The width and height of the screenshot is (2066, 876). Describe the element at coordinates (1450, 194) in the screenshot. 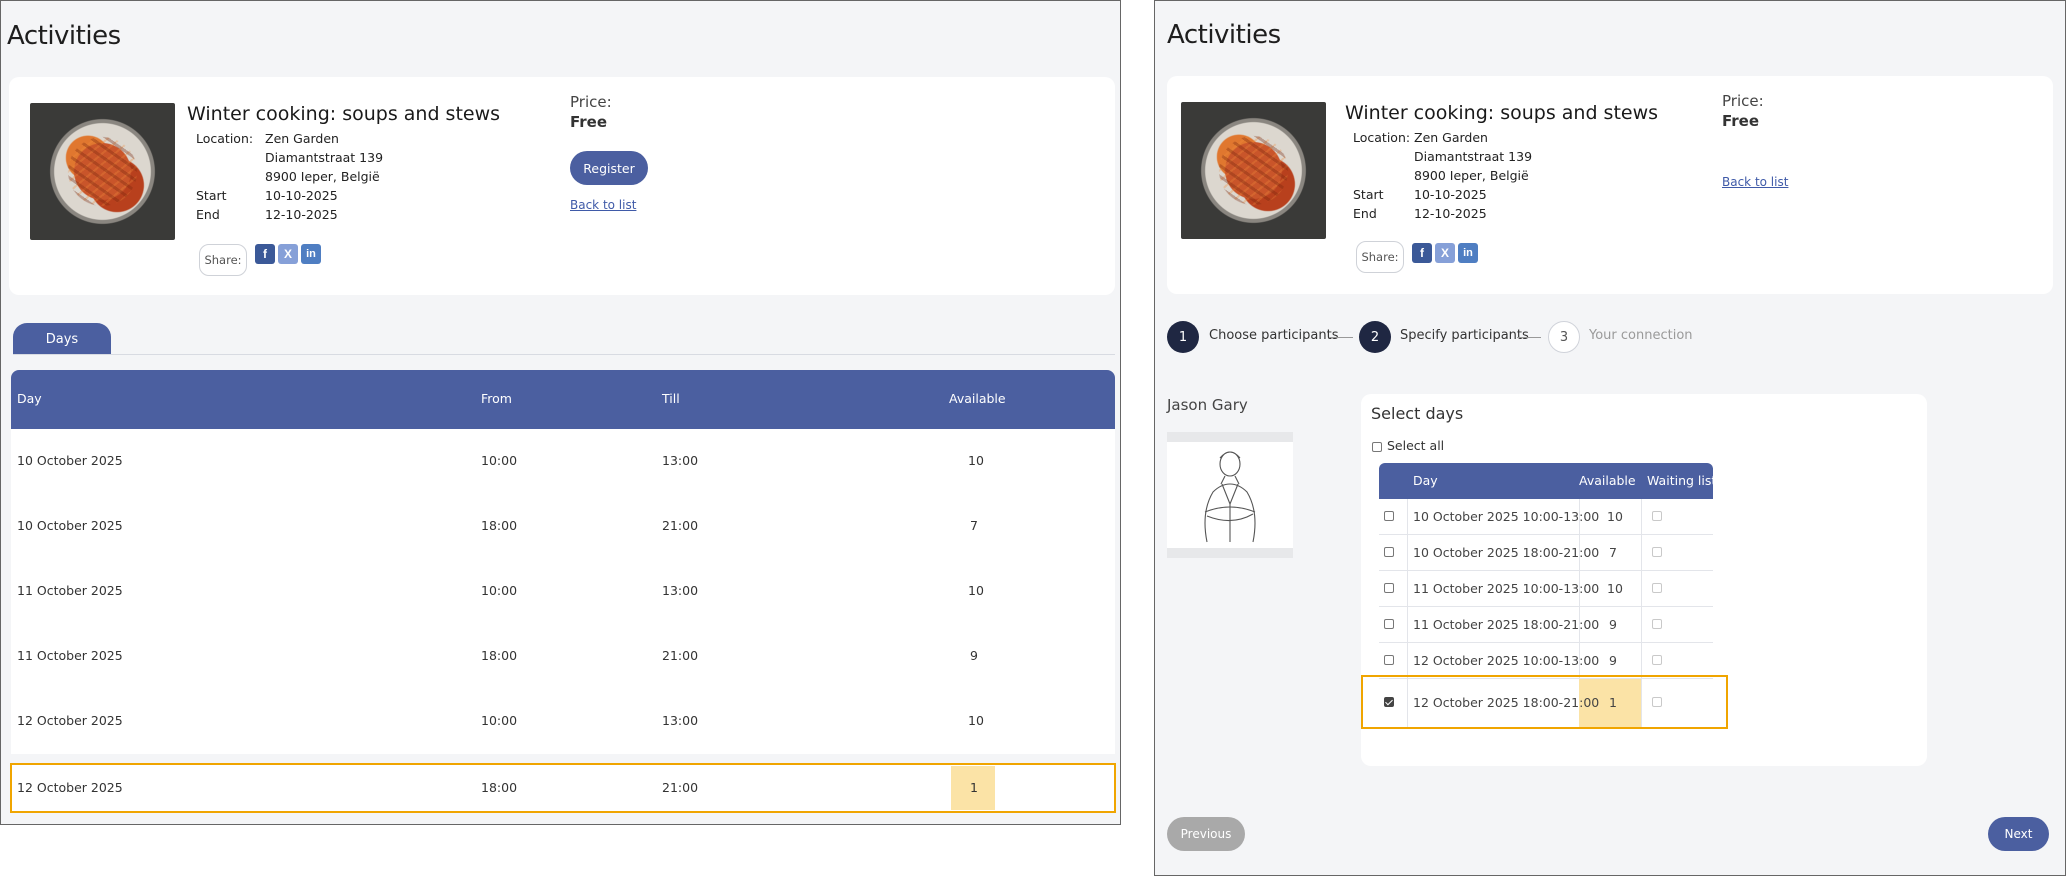

I see `start-value: 10-10-2025` at that location.